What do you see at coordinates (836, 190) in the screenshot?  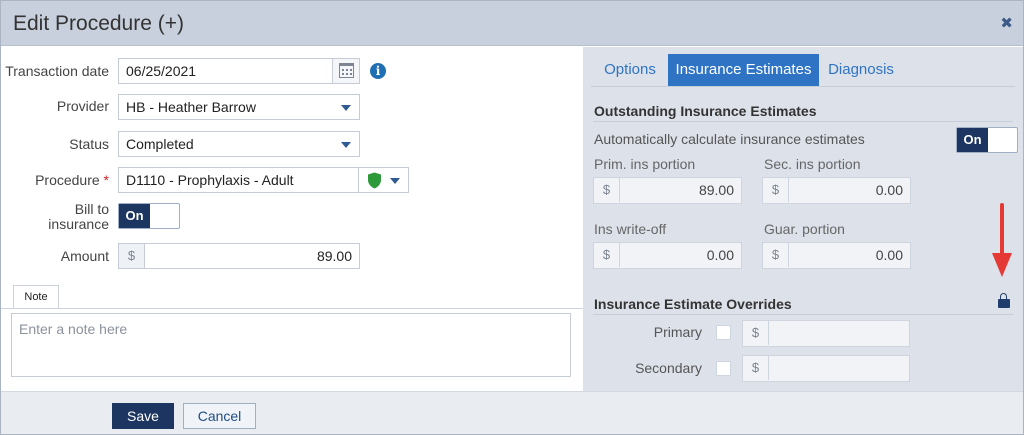 I see `sec-ins-portion-field: $ 0.00` at bounding box center [836, 190].